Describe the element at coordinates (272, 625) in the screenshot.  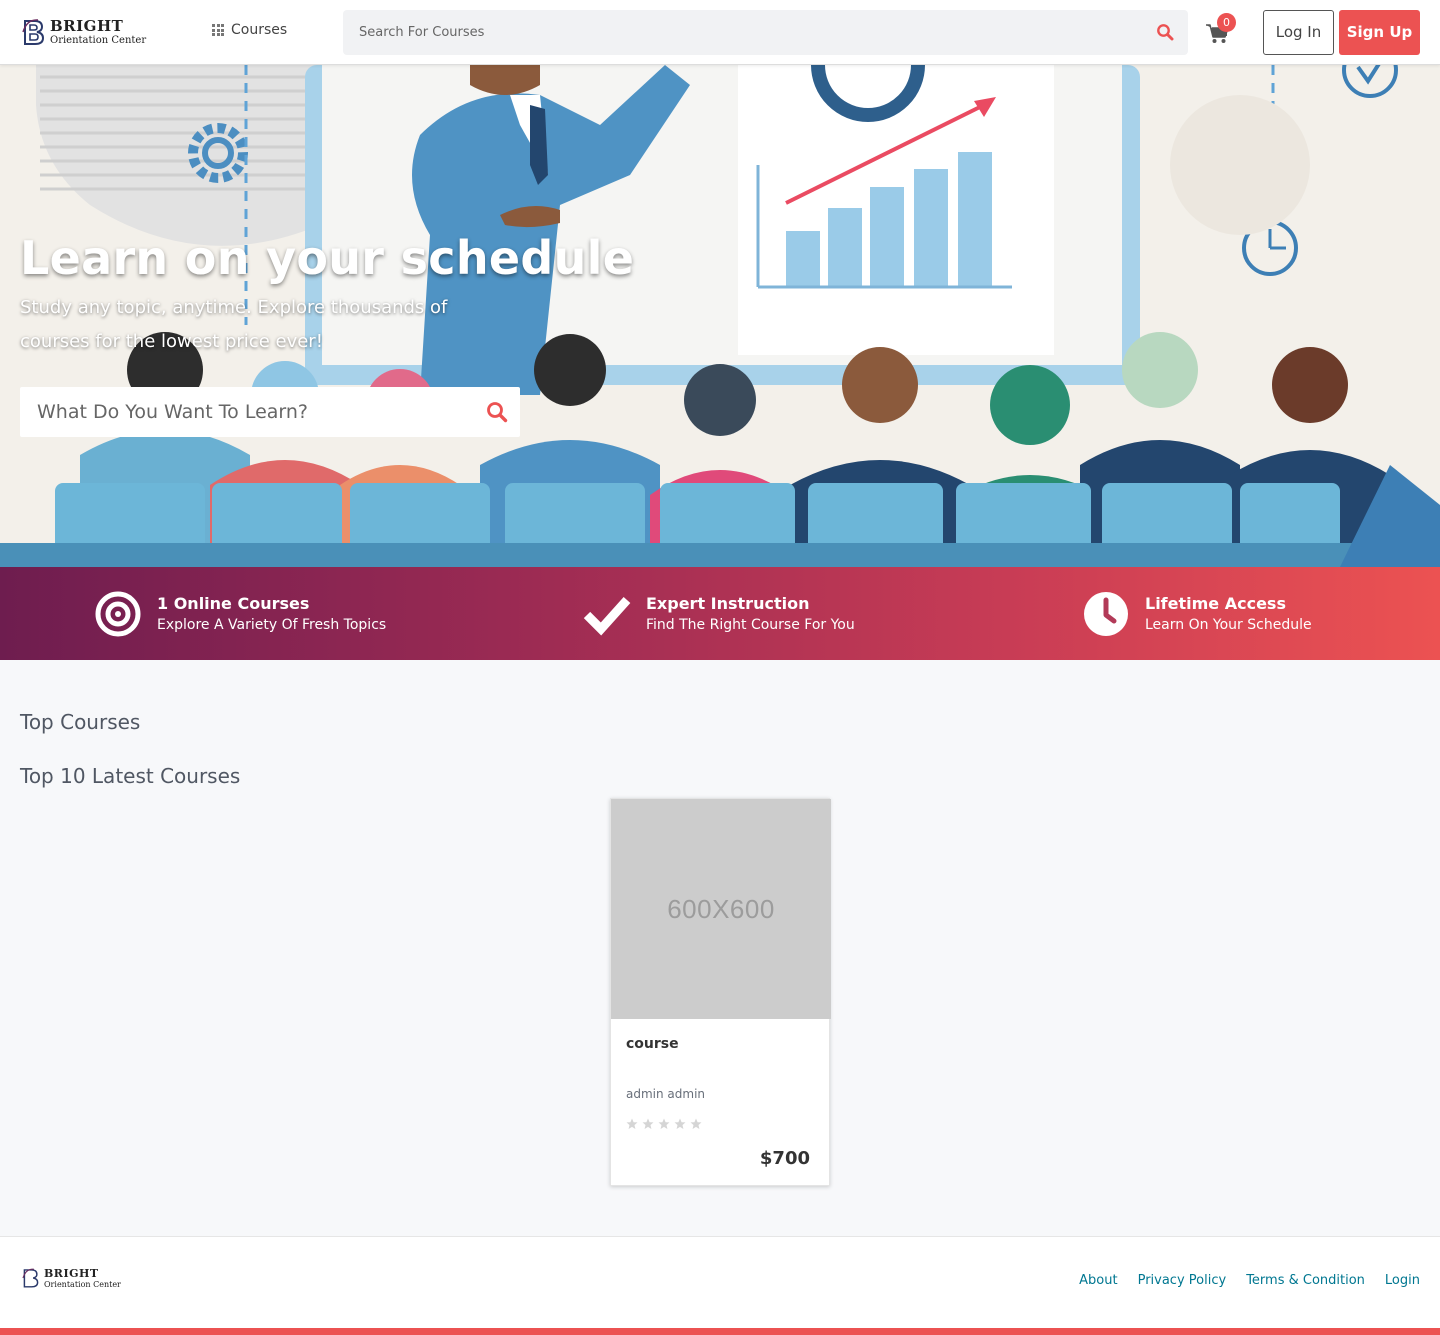
I see `feature-desc: Explore A Variety Of Fresh Topics` at that location.